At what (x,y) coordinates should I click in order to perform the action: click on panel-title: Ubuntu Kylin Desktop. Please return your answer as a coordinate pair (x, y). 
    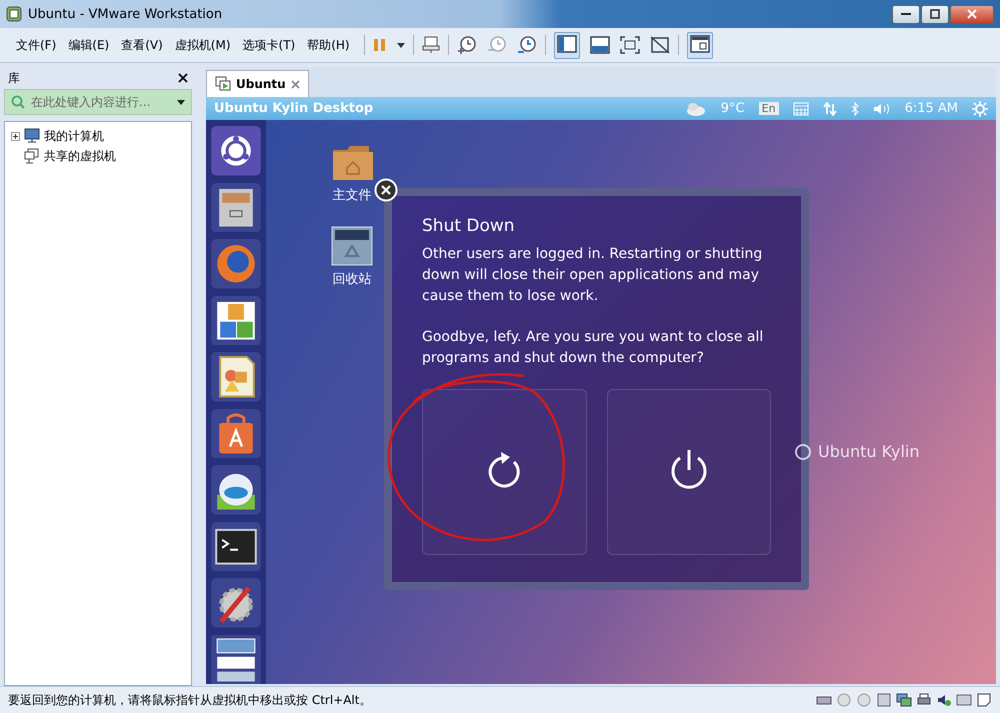
    Looking at the image, I should click on (294, 108).